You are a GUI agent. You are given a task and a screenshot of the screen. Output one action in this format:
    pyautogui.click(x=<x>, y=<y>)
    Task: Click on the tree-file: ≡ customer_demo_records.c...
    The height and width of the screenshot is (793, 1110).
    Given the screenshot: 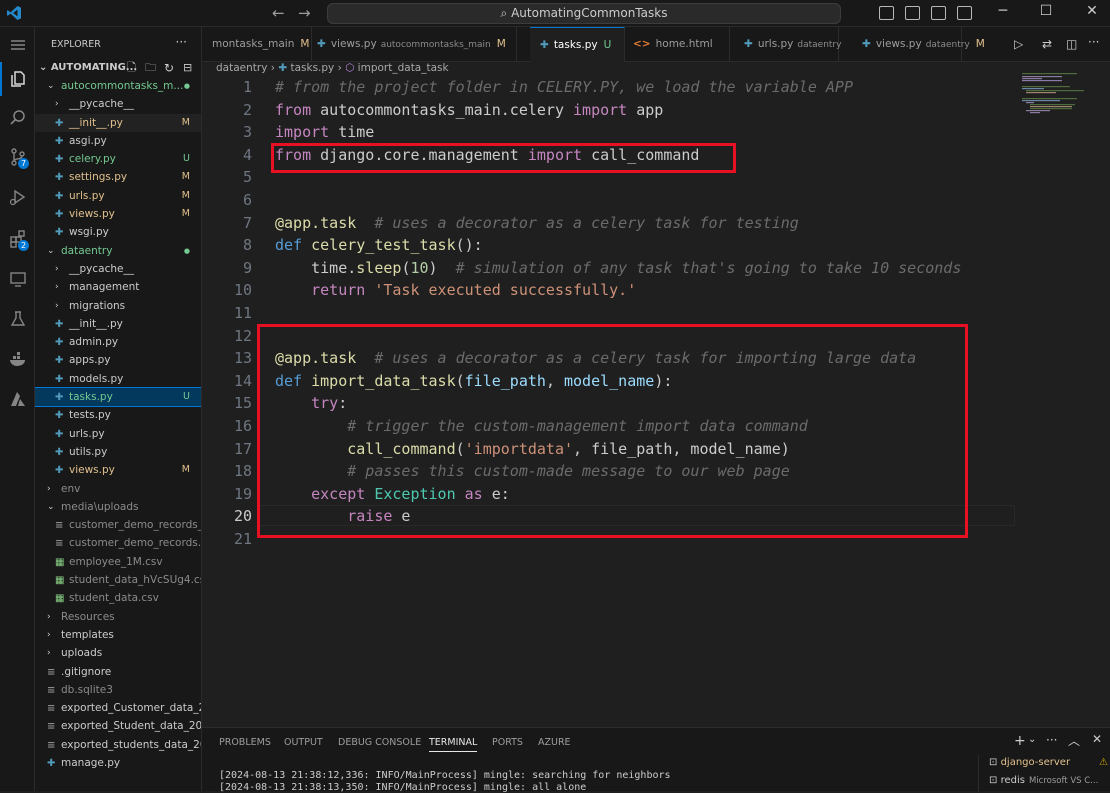 What is the action you would take?
    pyautogui.click(x=118, y=543)
    